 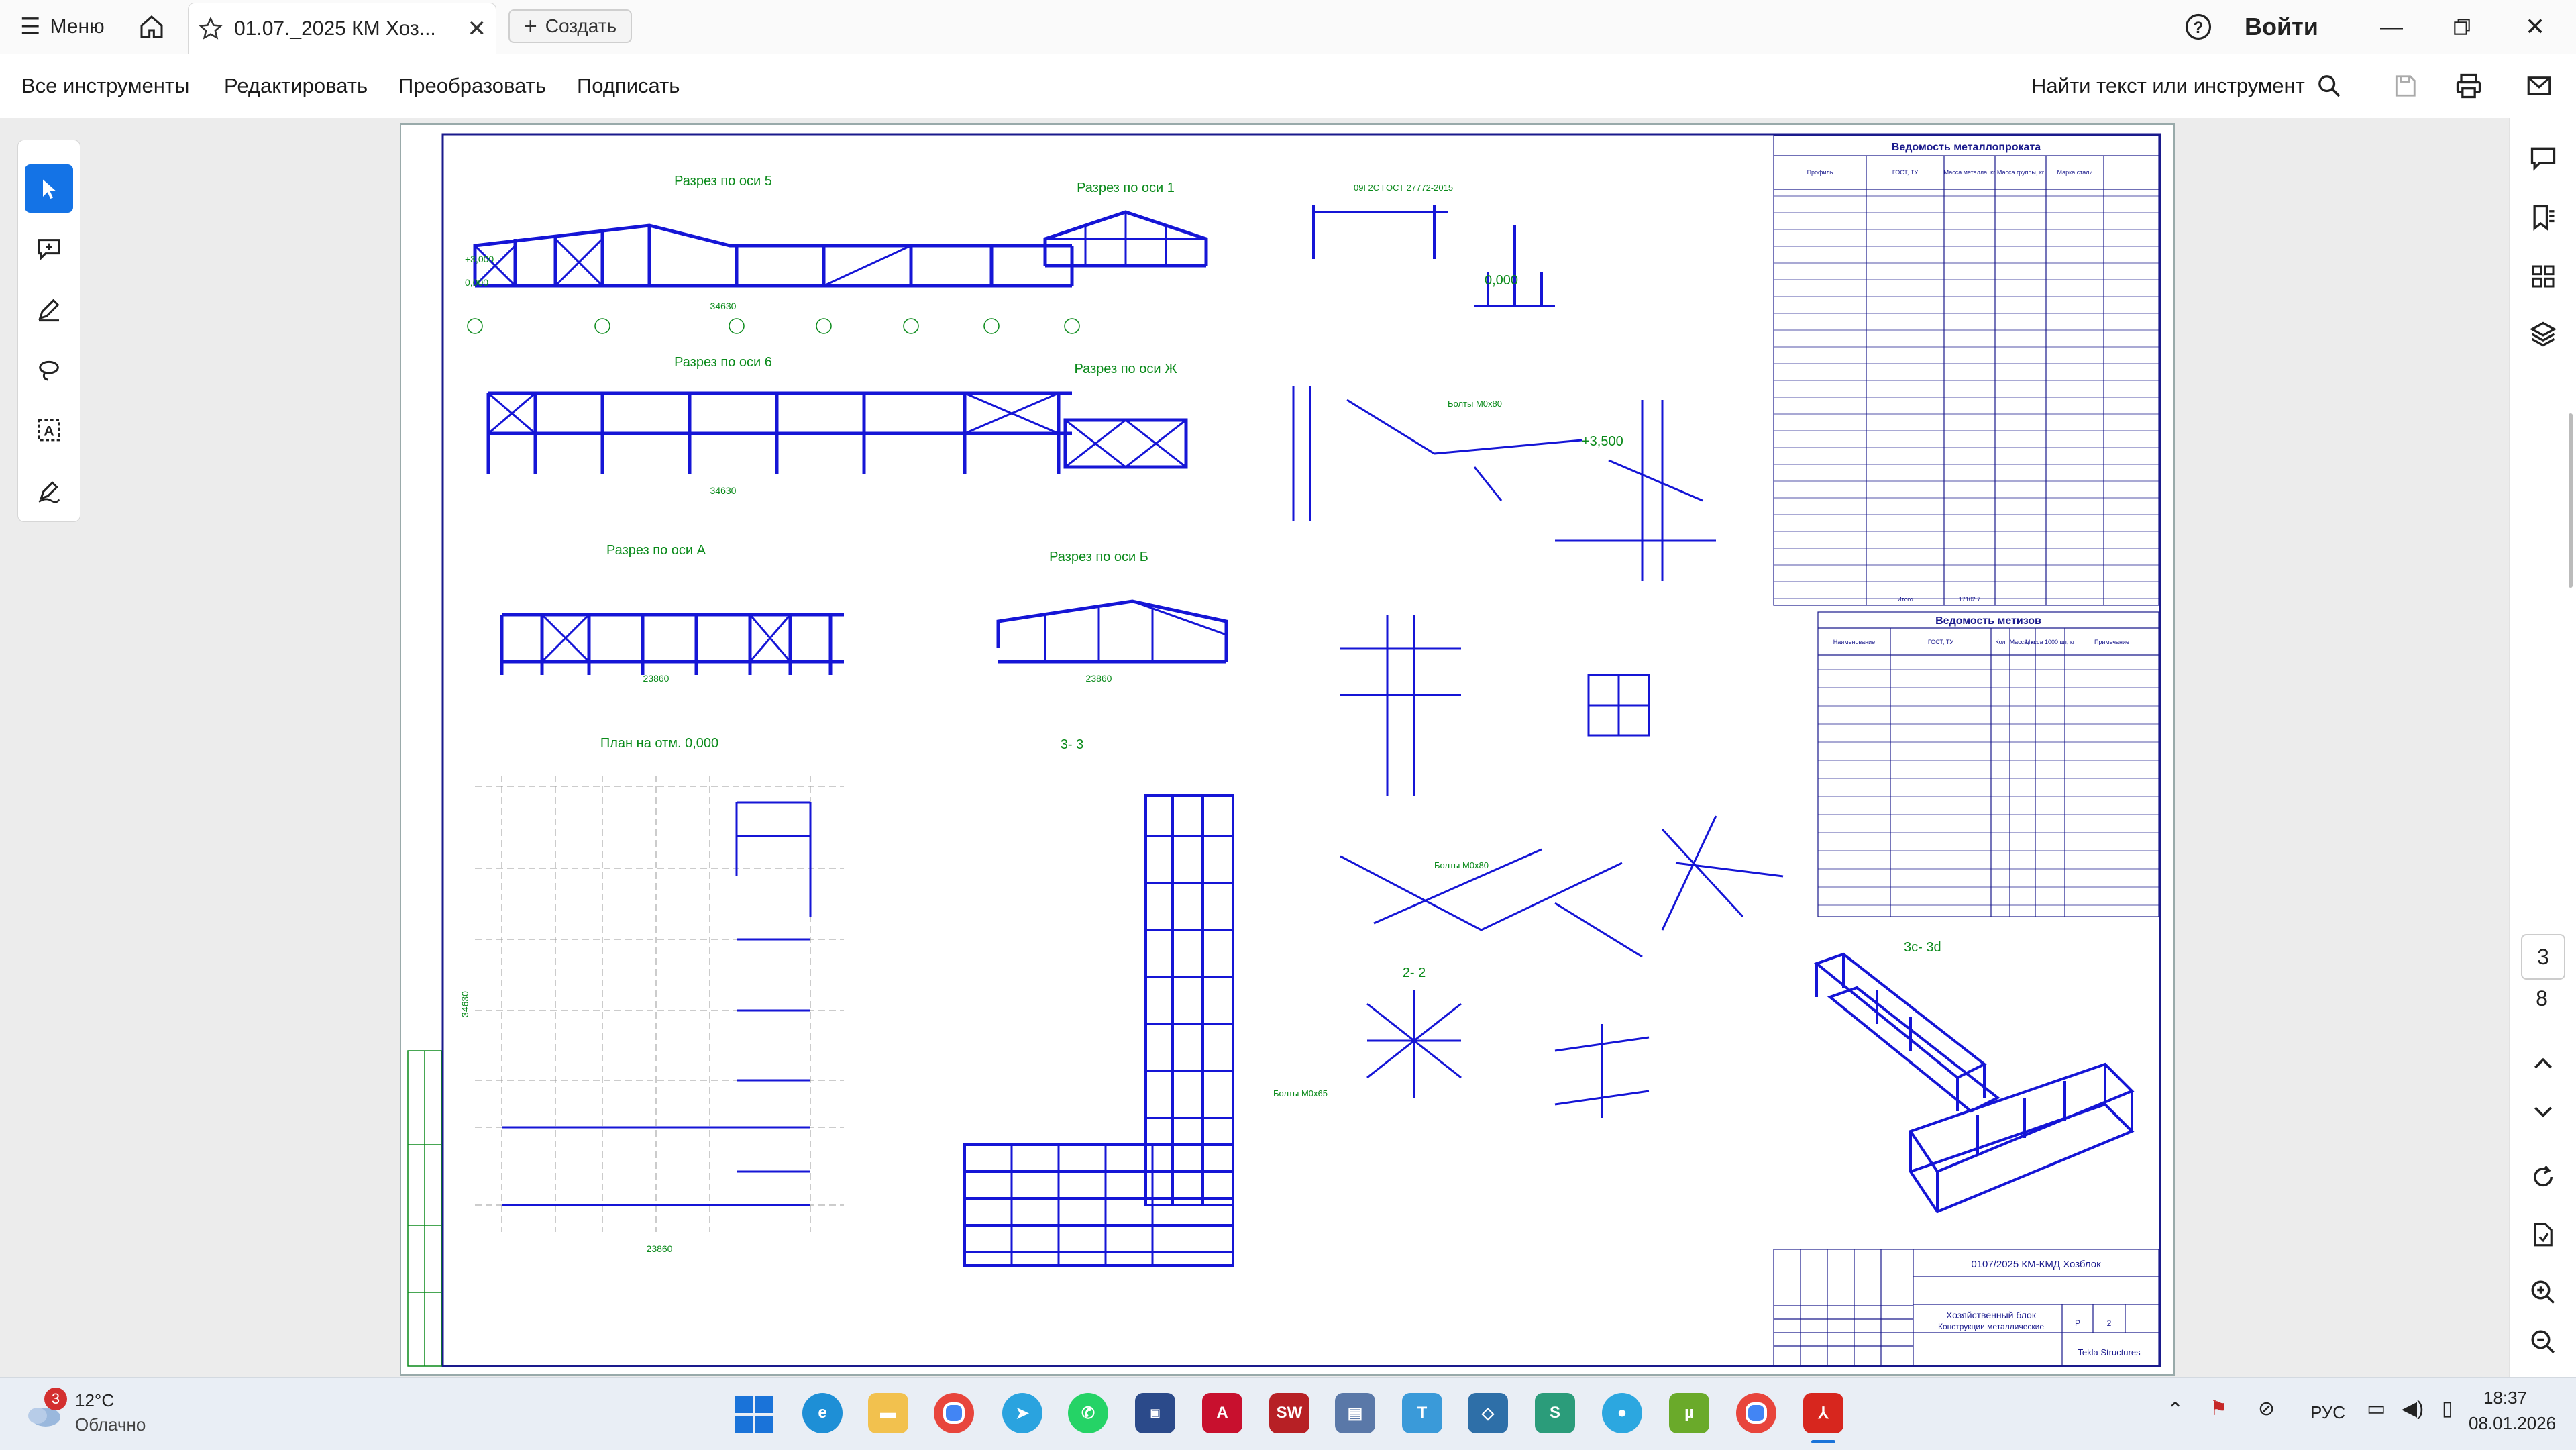 What do you see at coordinates (1689, 1413) in the screenshot?
I see `utorrent-app: µ` at bounding box center [1689, 1413].